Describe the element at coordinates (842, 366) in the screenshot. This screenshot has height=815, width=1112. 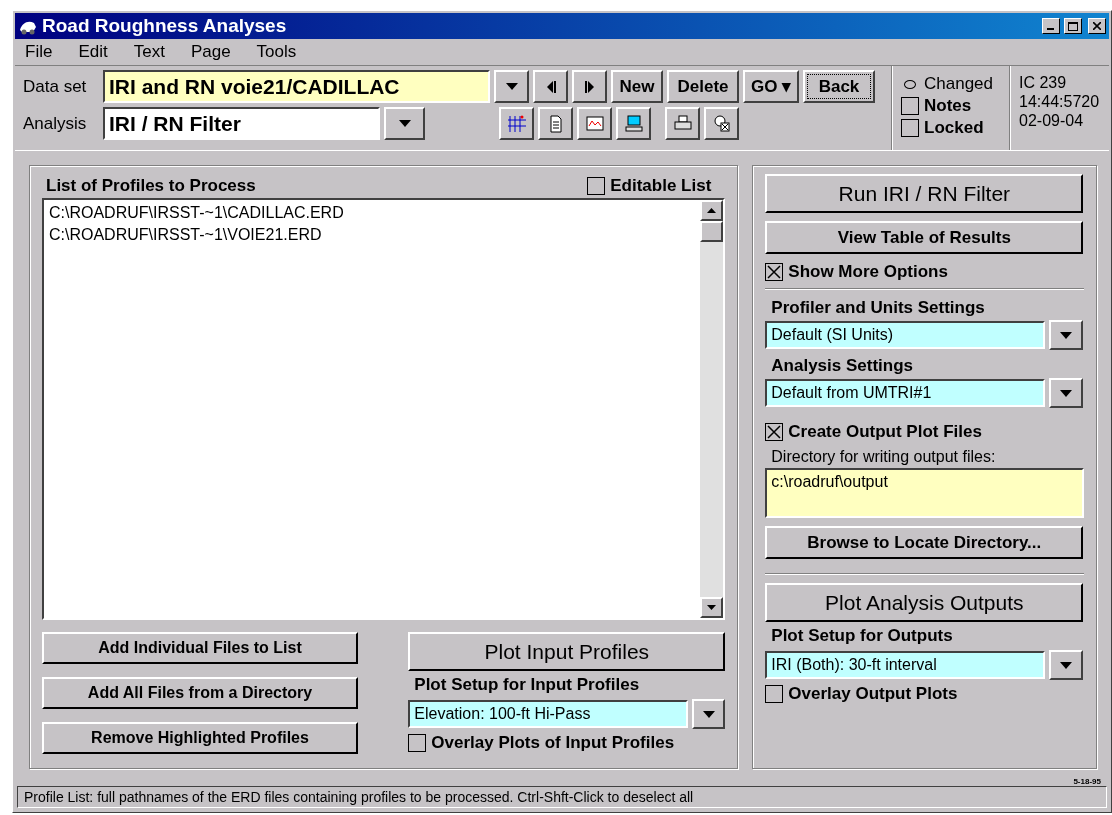
I see `settings-label: Analysis Settings` at that location.